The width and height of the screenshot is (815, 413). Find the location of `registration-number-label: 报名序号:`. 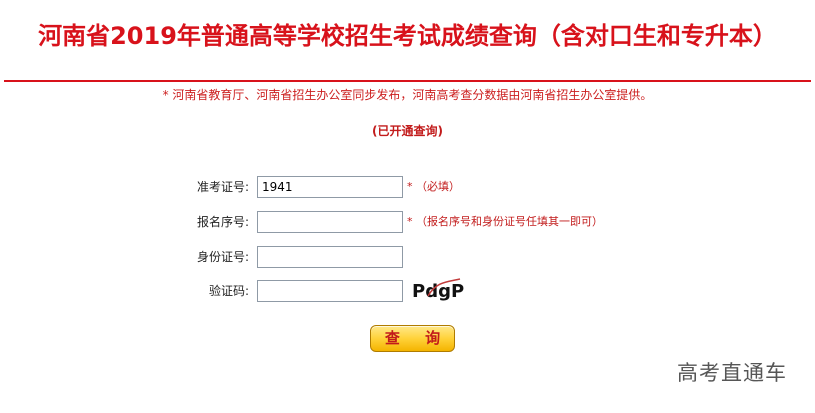

registration-number-label: 报名序号: is located at coordinates (222, 222).